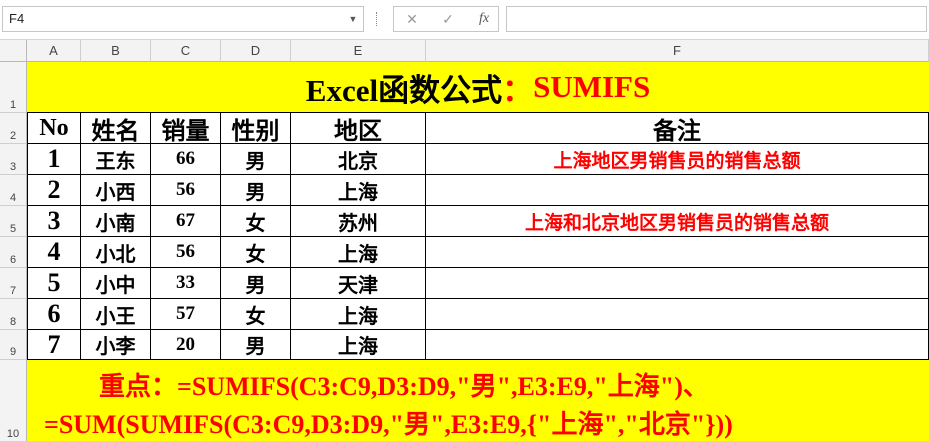 The image size is (929, 441). Describe the element at coordinates (13, 51) in the screenshot. I see `select-all-corner` at that location.